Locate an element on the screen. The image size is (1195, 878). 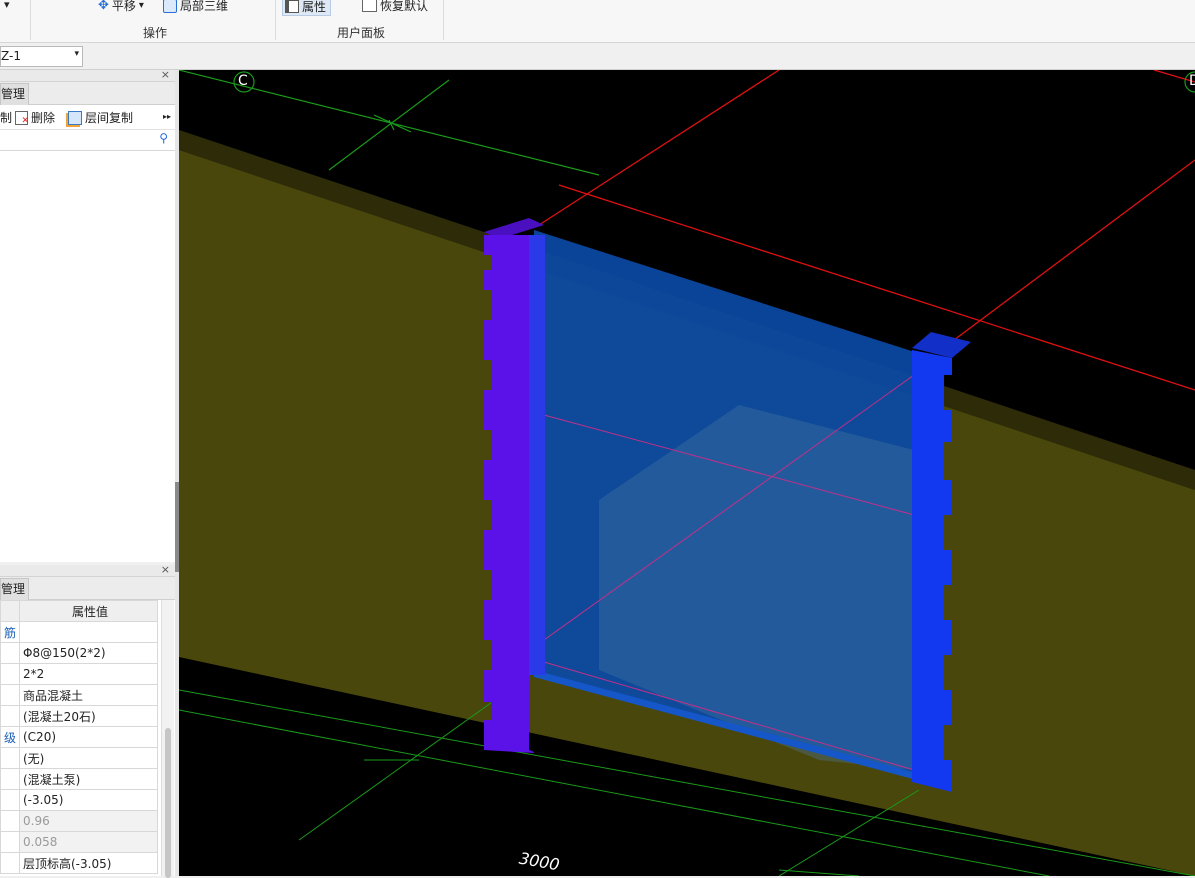
property-row: 0.058 is located at coordinates (79, 842).